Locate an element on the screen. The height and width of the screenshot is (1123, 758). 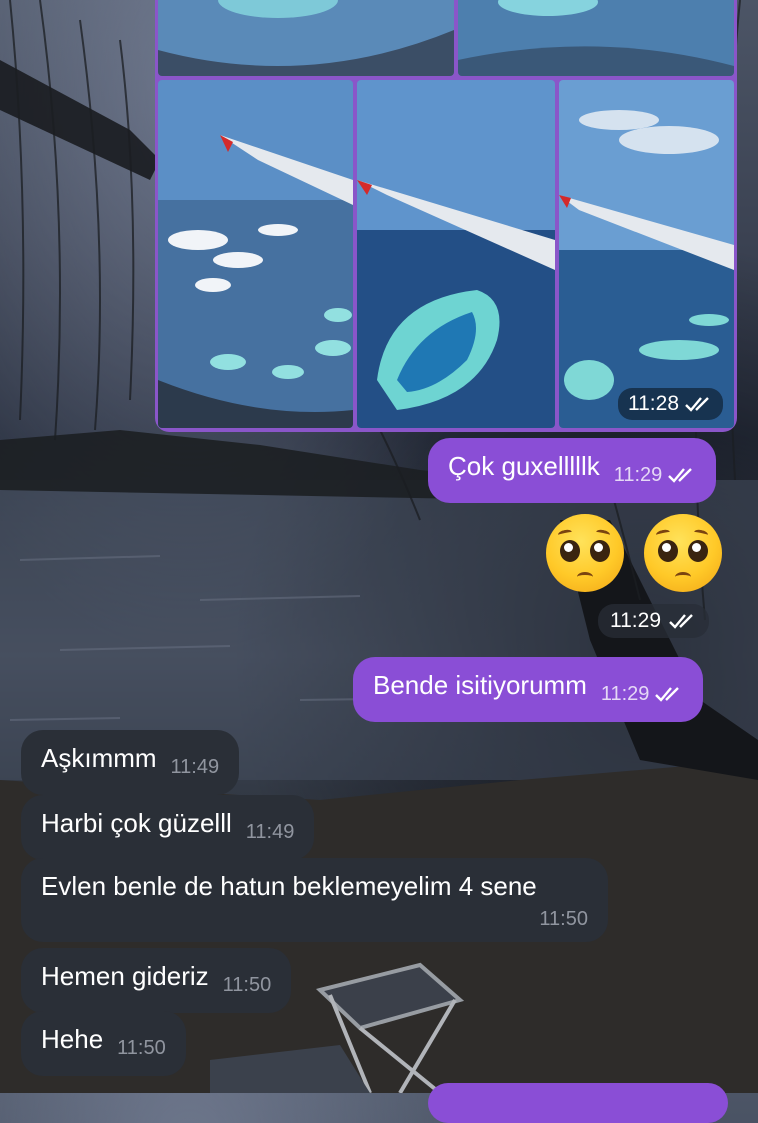
message-text: Aşkımmm is located at coordinates (99, 758).